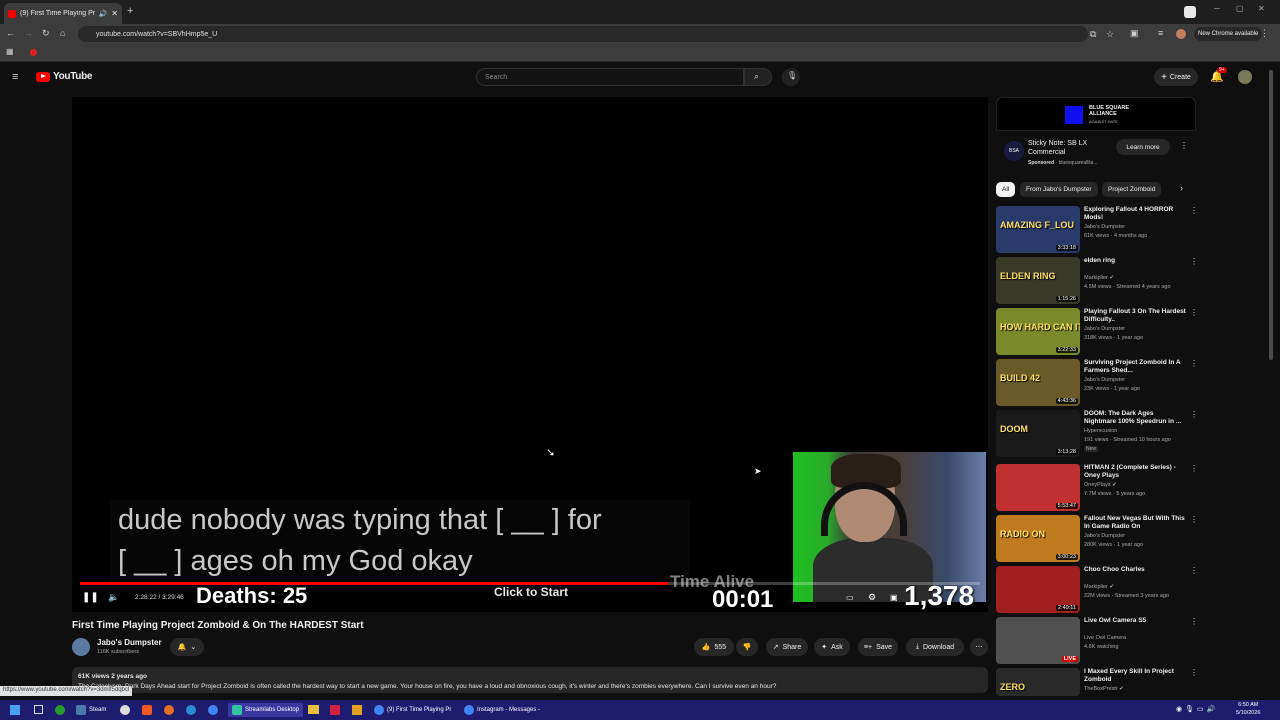  Describe the element at coordinates (10, 33) in the screenshot. I see `back-icon: ←` at that location.